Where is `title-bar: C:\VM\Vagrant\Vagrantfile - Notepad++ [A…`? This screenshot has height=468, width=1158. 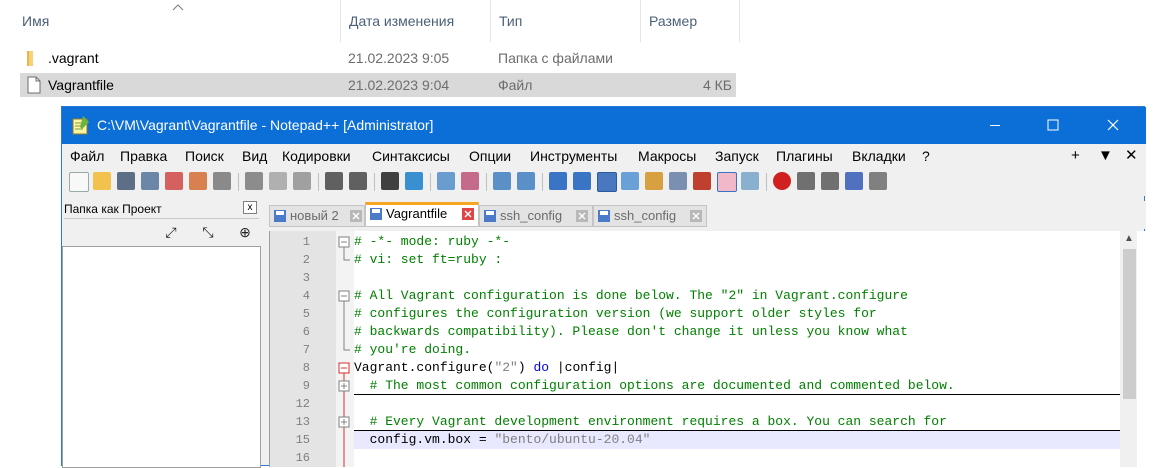 title-bar: C:\VM\Vagrant\Vagrantfile - Notepad++ [A… is located at coordinates (604, 125).